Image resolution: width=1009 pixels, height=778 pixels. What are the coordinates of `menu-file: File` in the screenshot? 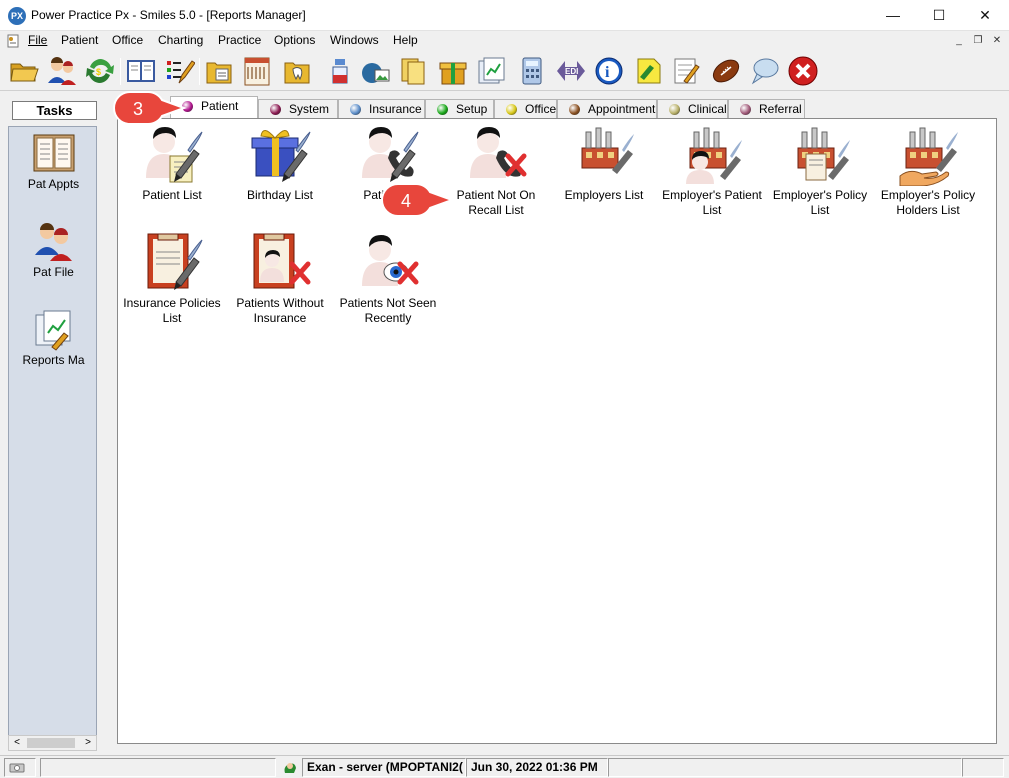 It's located at (37, 40).